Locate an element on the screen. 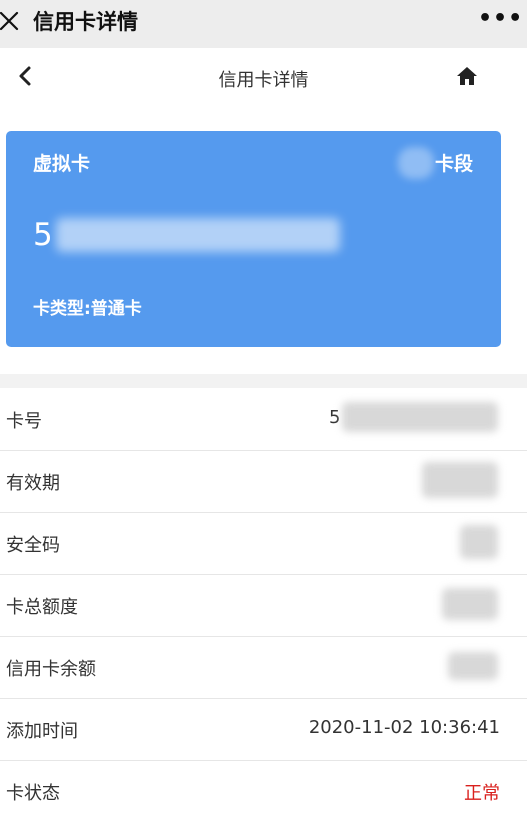 This screenshot has height=822, width=527. home-icon is located at coordinates (467, 76).